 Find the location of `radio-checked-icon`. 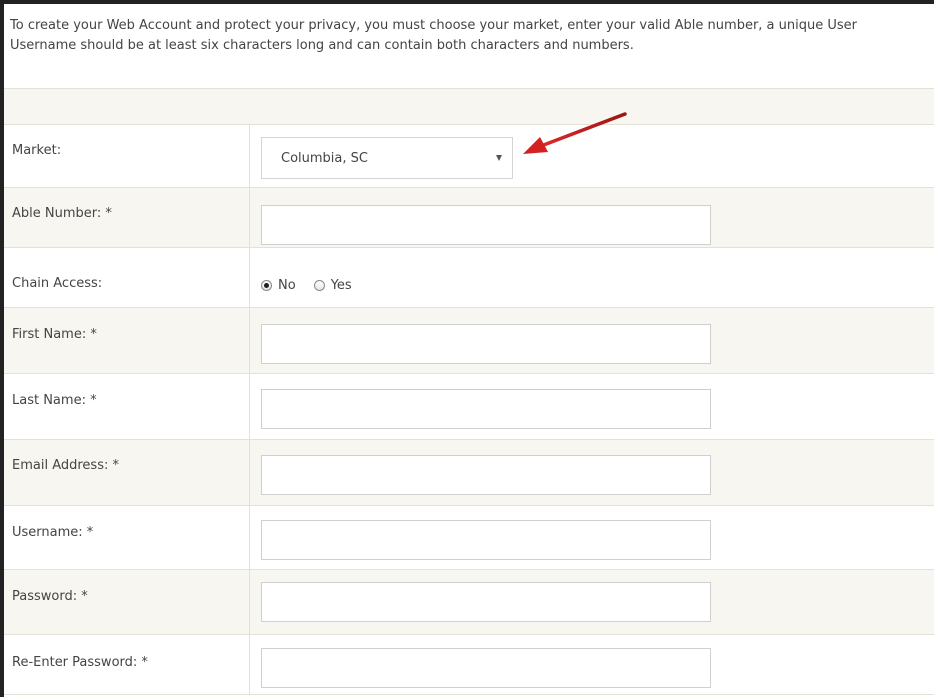

radio-checked-icon is located at coordinates (266, 285).